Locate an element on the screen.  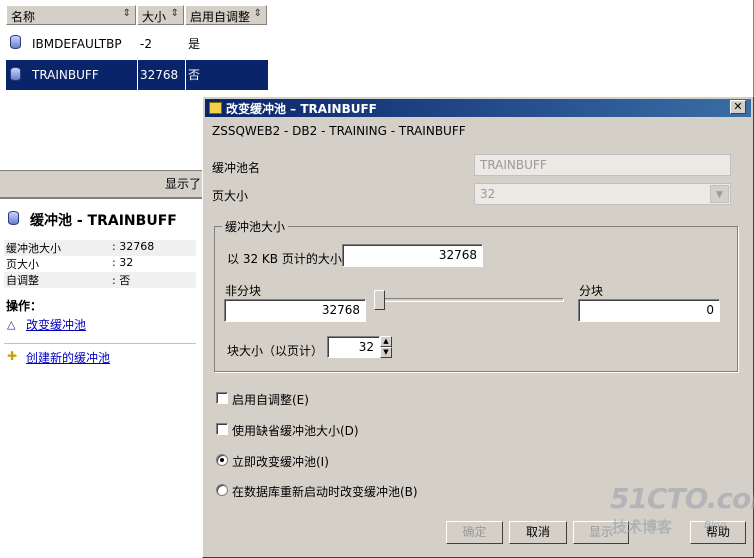
size-input: 32768 is located at coordinates (412, 255).